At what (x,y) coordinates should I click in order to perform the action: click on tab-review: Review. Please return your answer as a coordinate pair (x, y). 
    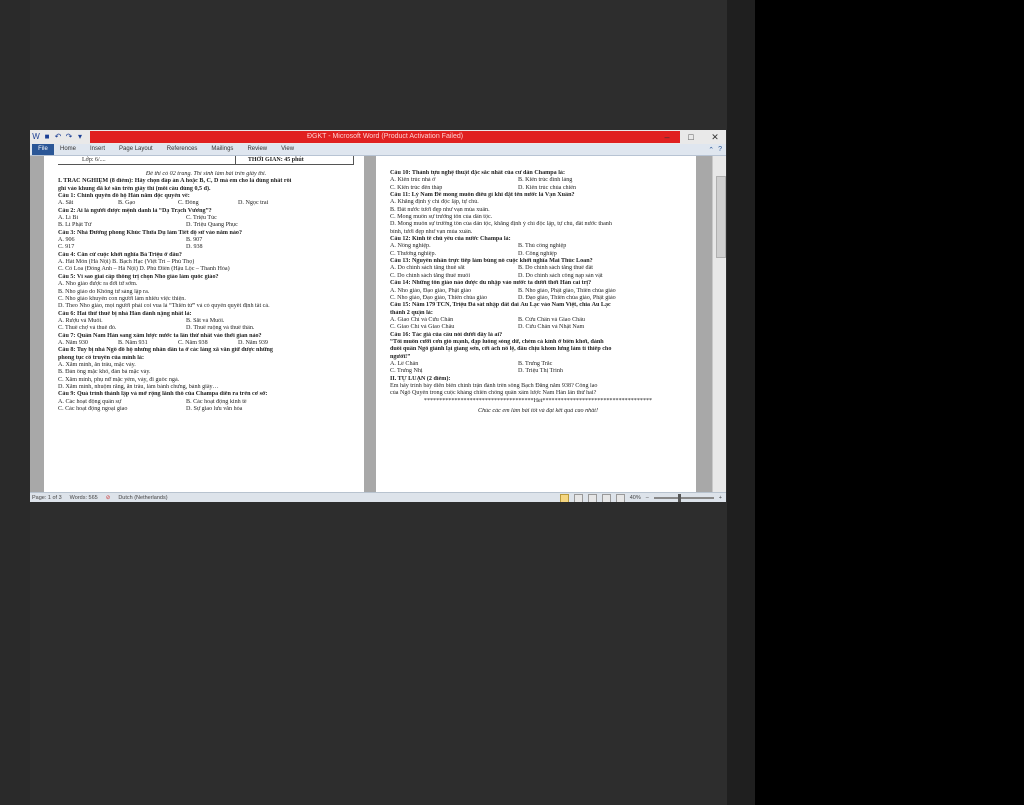
    Looking at the image, I should click on (257, 149).